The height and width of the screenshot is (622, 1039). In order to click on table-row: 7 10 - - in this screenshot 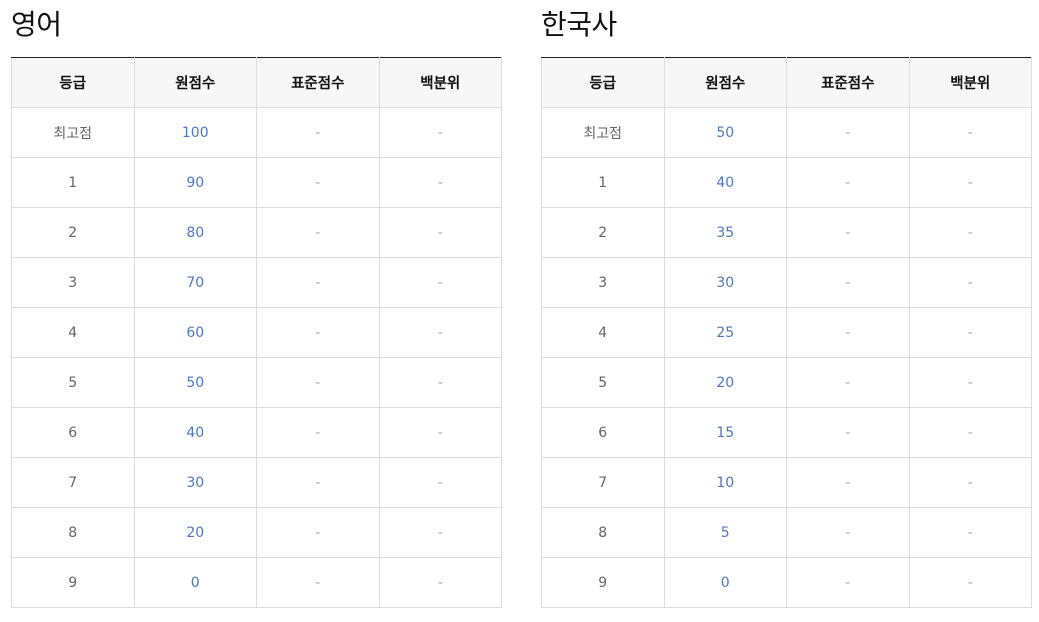, I will do `click(786, 482)`.